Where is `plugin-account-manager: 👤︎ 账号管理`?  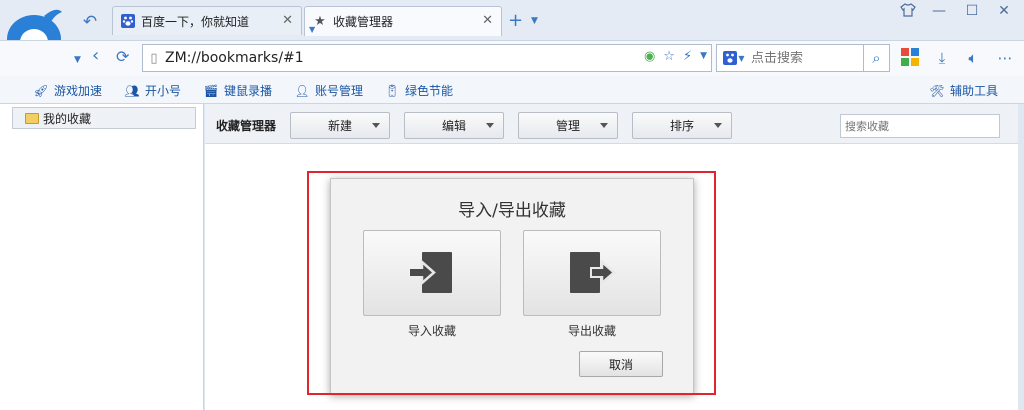
plugin-account-manager: 👤︎ 账号管理 is located at coordinates (328, 90).